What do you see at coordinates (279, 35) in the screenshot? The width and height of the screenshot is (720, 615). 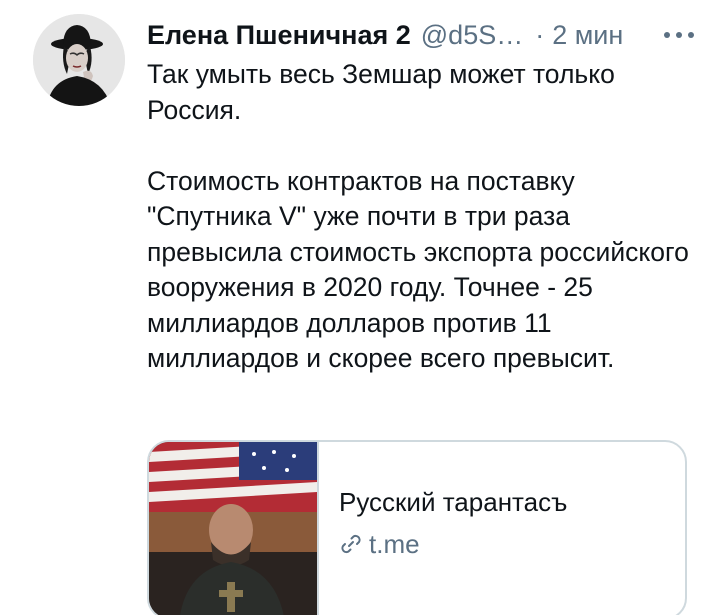 I see `author-name: Елена Пшеничная 2` at bounding box center [279, 35].